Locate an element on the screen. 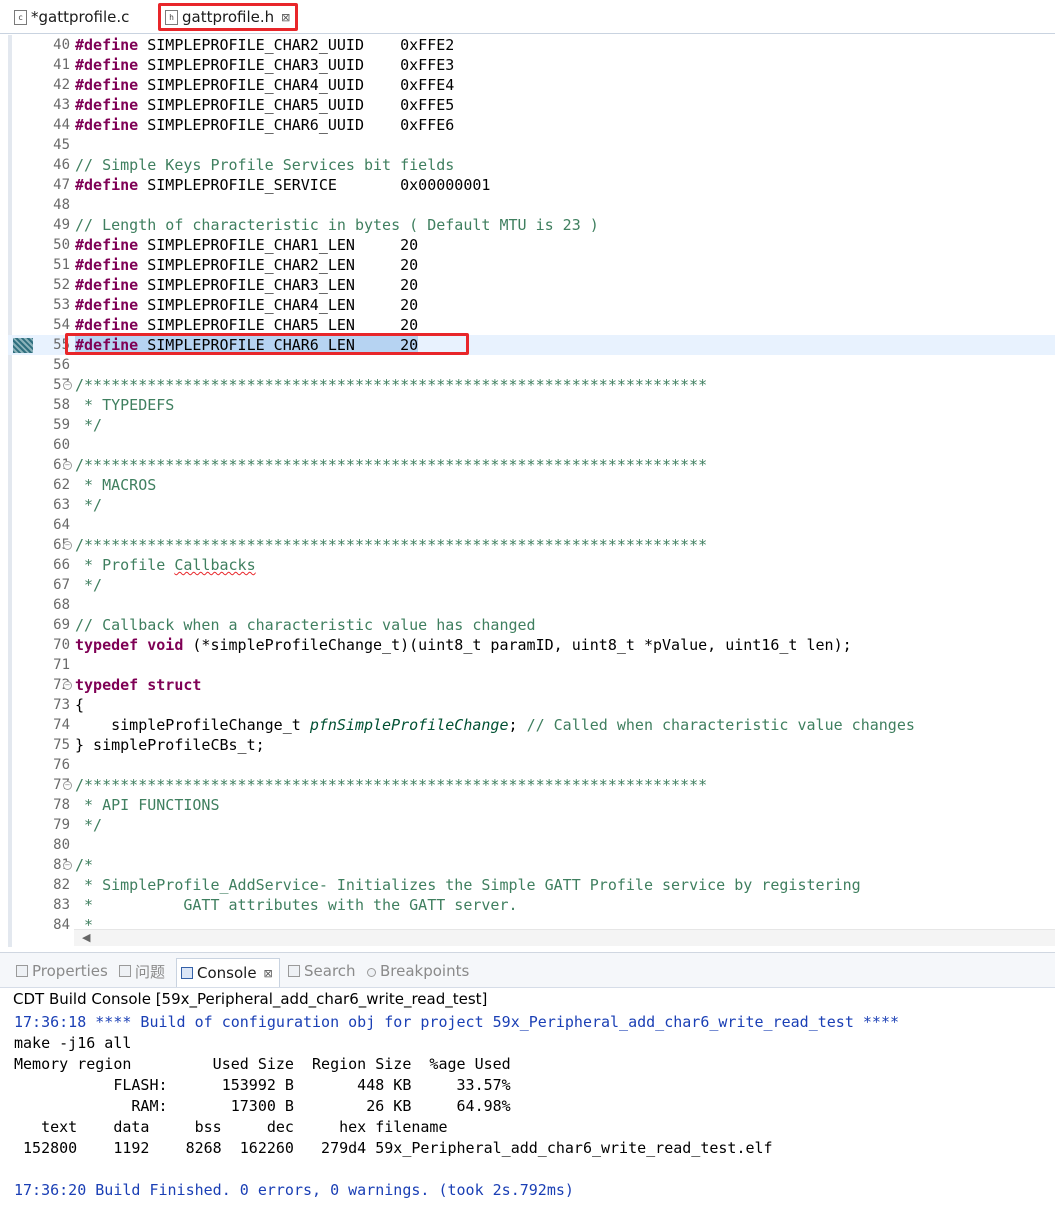 The image size is (1055, 1221). code-line: 51 #define SIMPLEPROFILE_CHAR2_LEN 20 is located at coordinates (531, 265).